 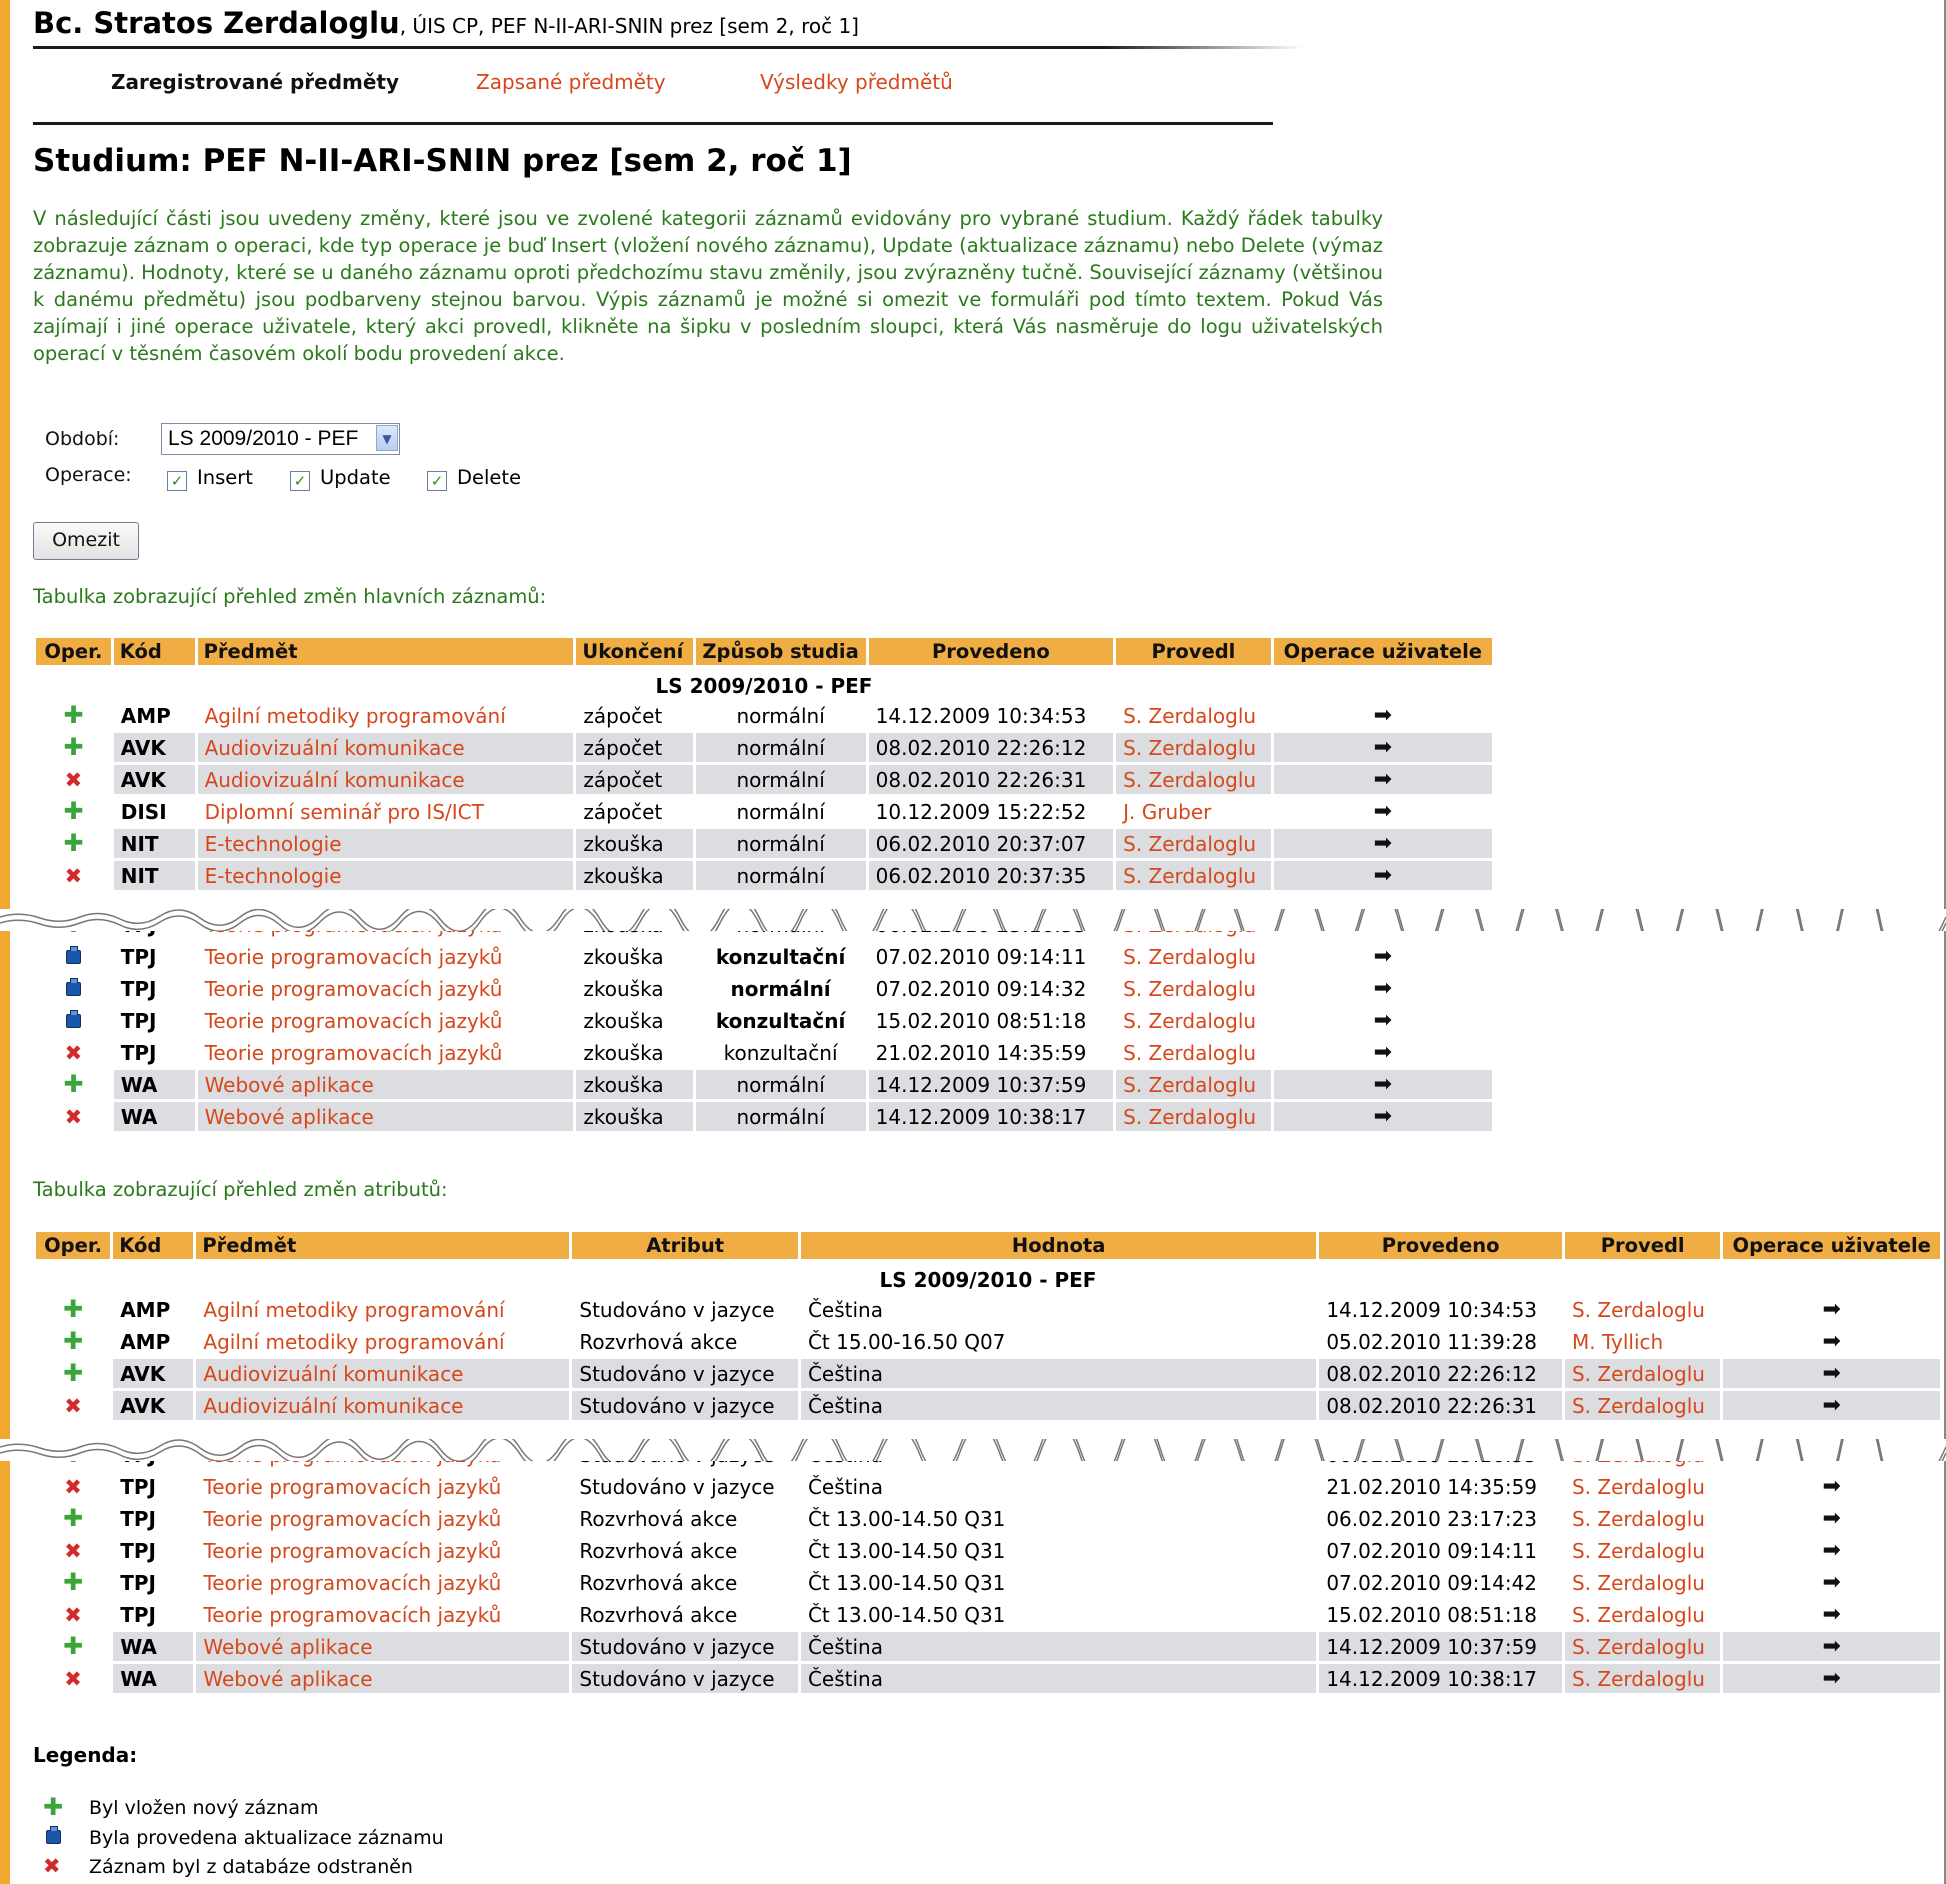 What do you see at coordinates (634, 651) in the screenshot?
I see `col-header-end: Ukončení` at bounding box center [634, 651].